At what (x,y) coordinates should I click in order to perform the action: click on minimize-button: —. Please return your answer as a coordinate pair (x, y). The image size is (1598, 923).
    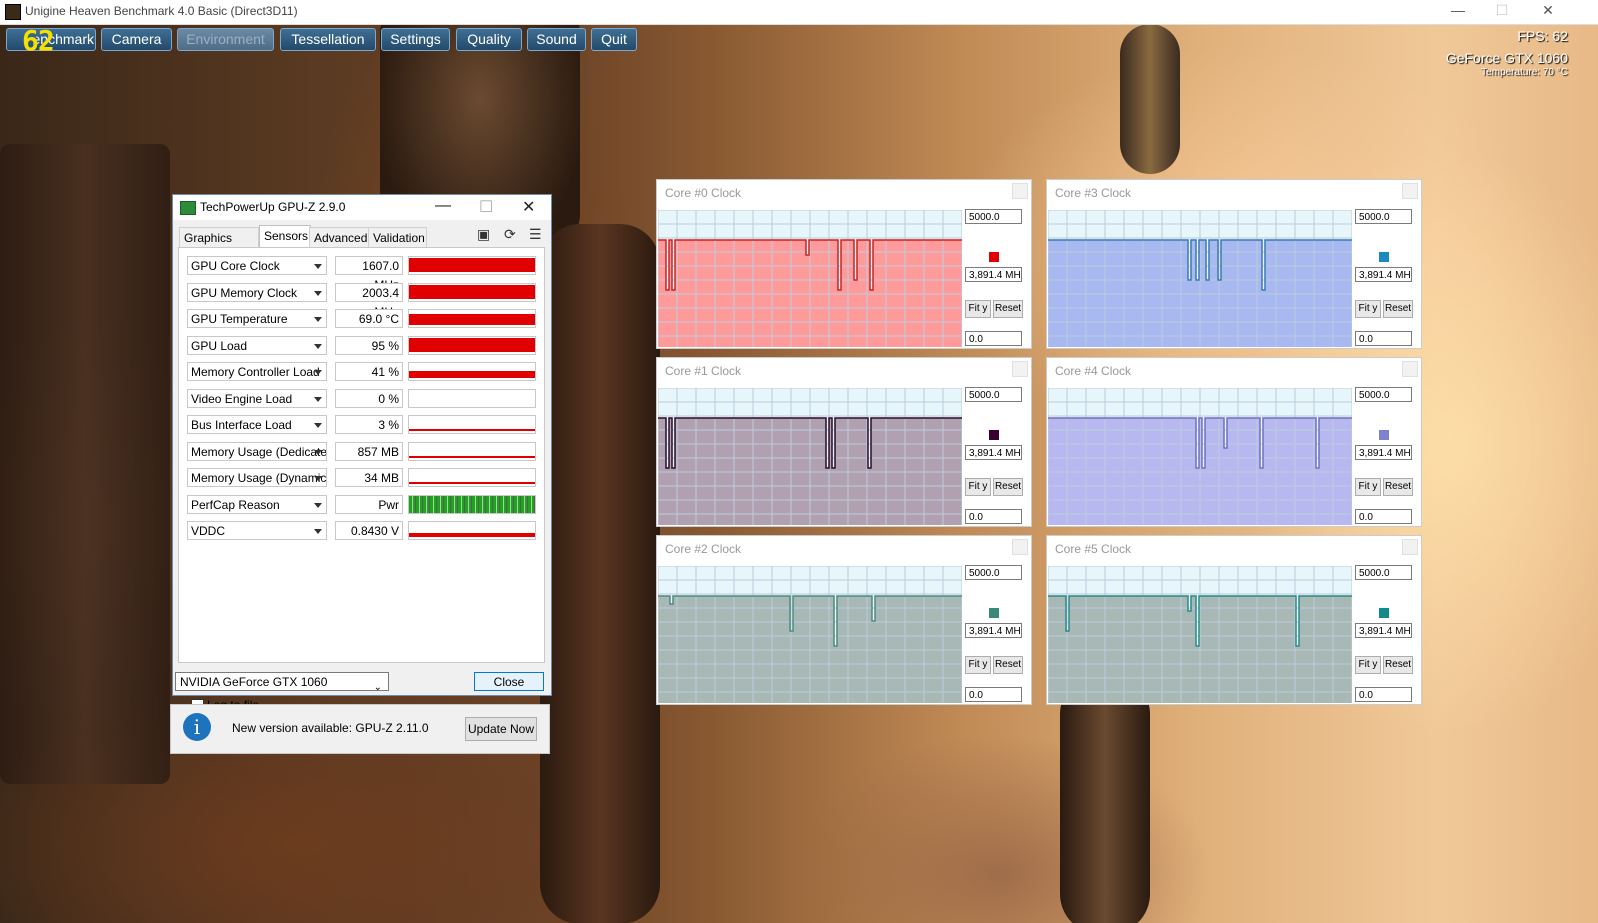
    Looking at the image, I should click on (1458, 12).